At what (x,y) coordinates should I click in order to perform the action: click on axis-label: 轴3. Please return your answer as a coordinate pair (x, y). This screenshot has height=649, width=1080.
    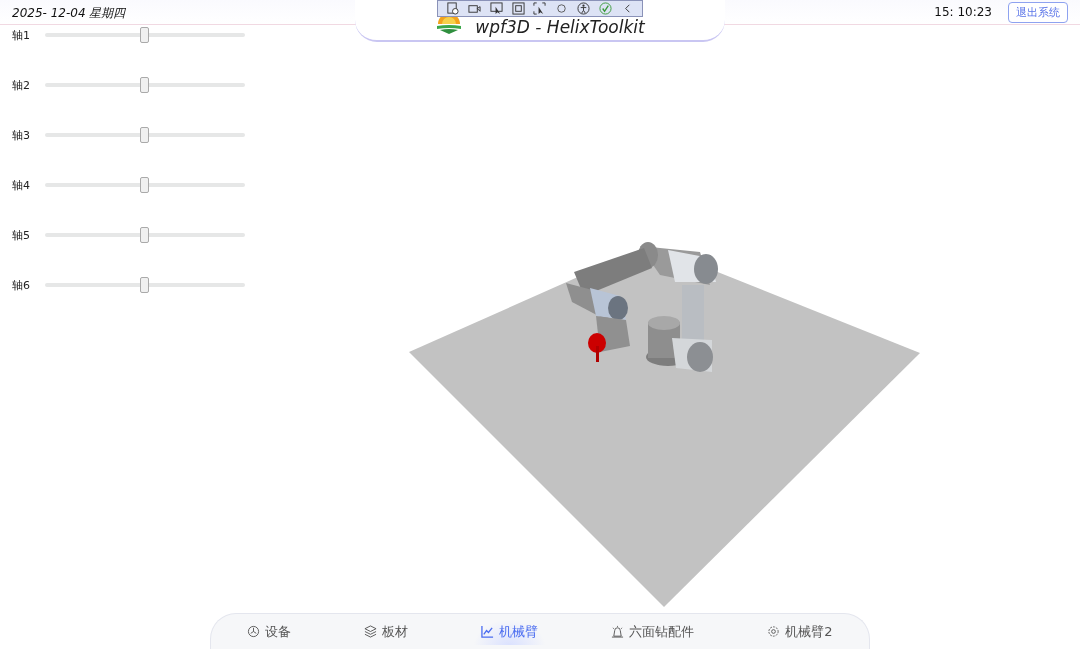
    Looking at the image, I should click on (21, 135).